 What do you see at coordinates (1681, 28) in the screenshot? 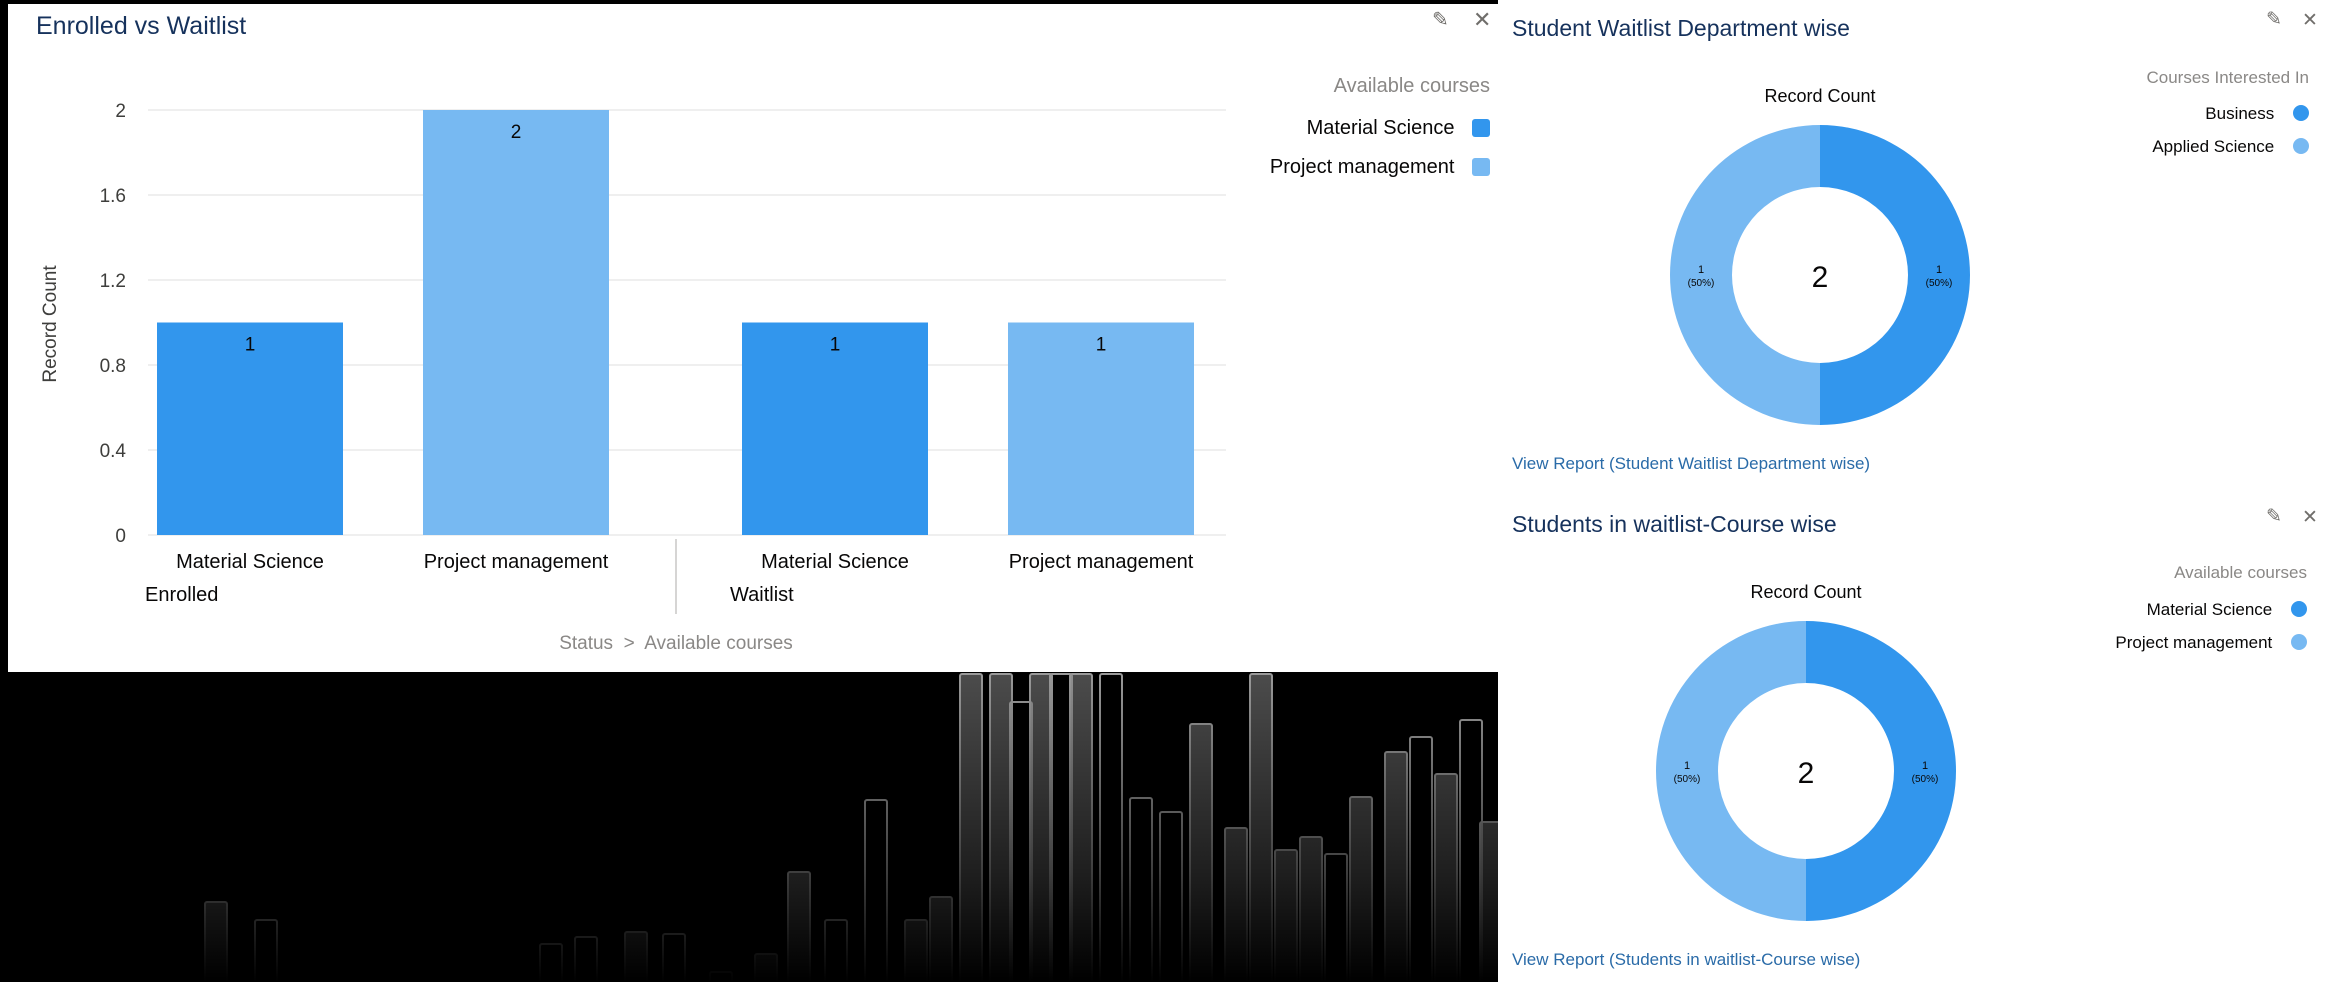
I see `dept-panel-title: Student Waitlist Department wise` at bounding box center [1681, 28].